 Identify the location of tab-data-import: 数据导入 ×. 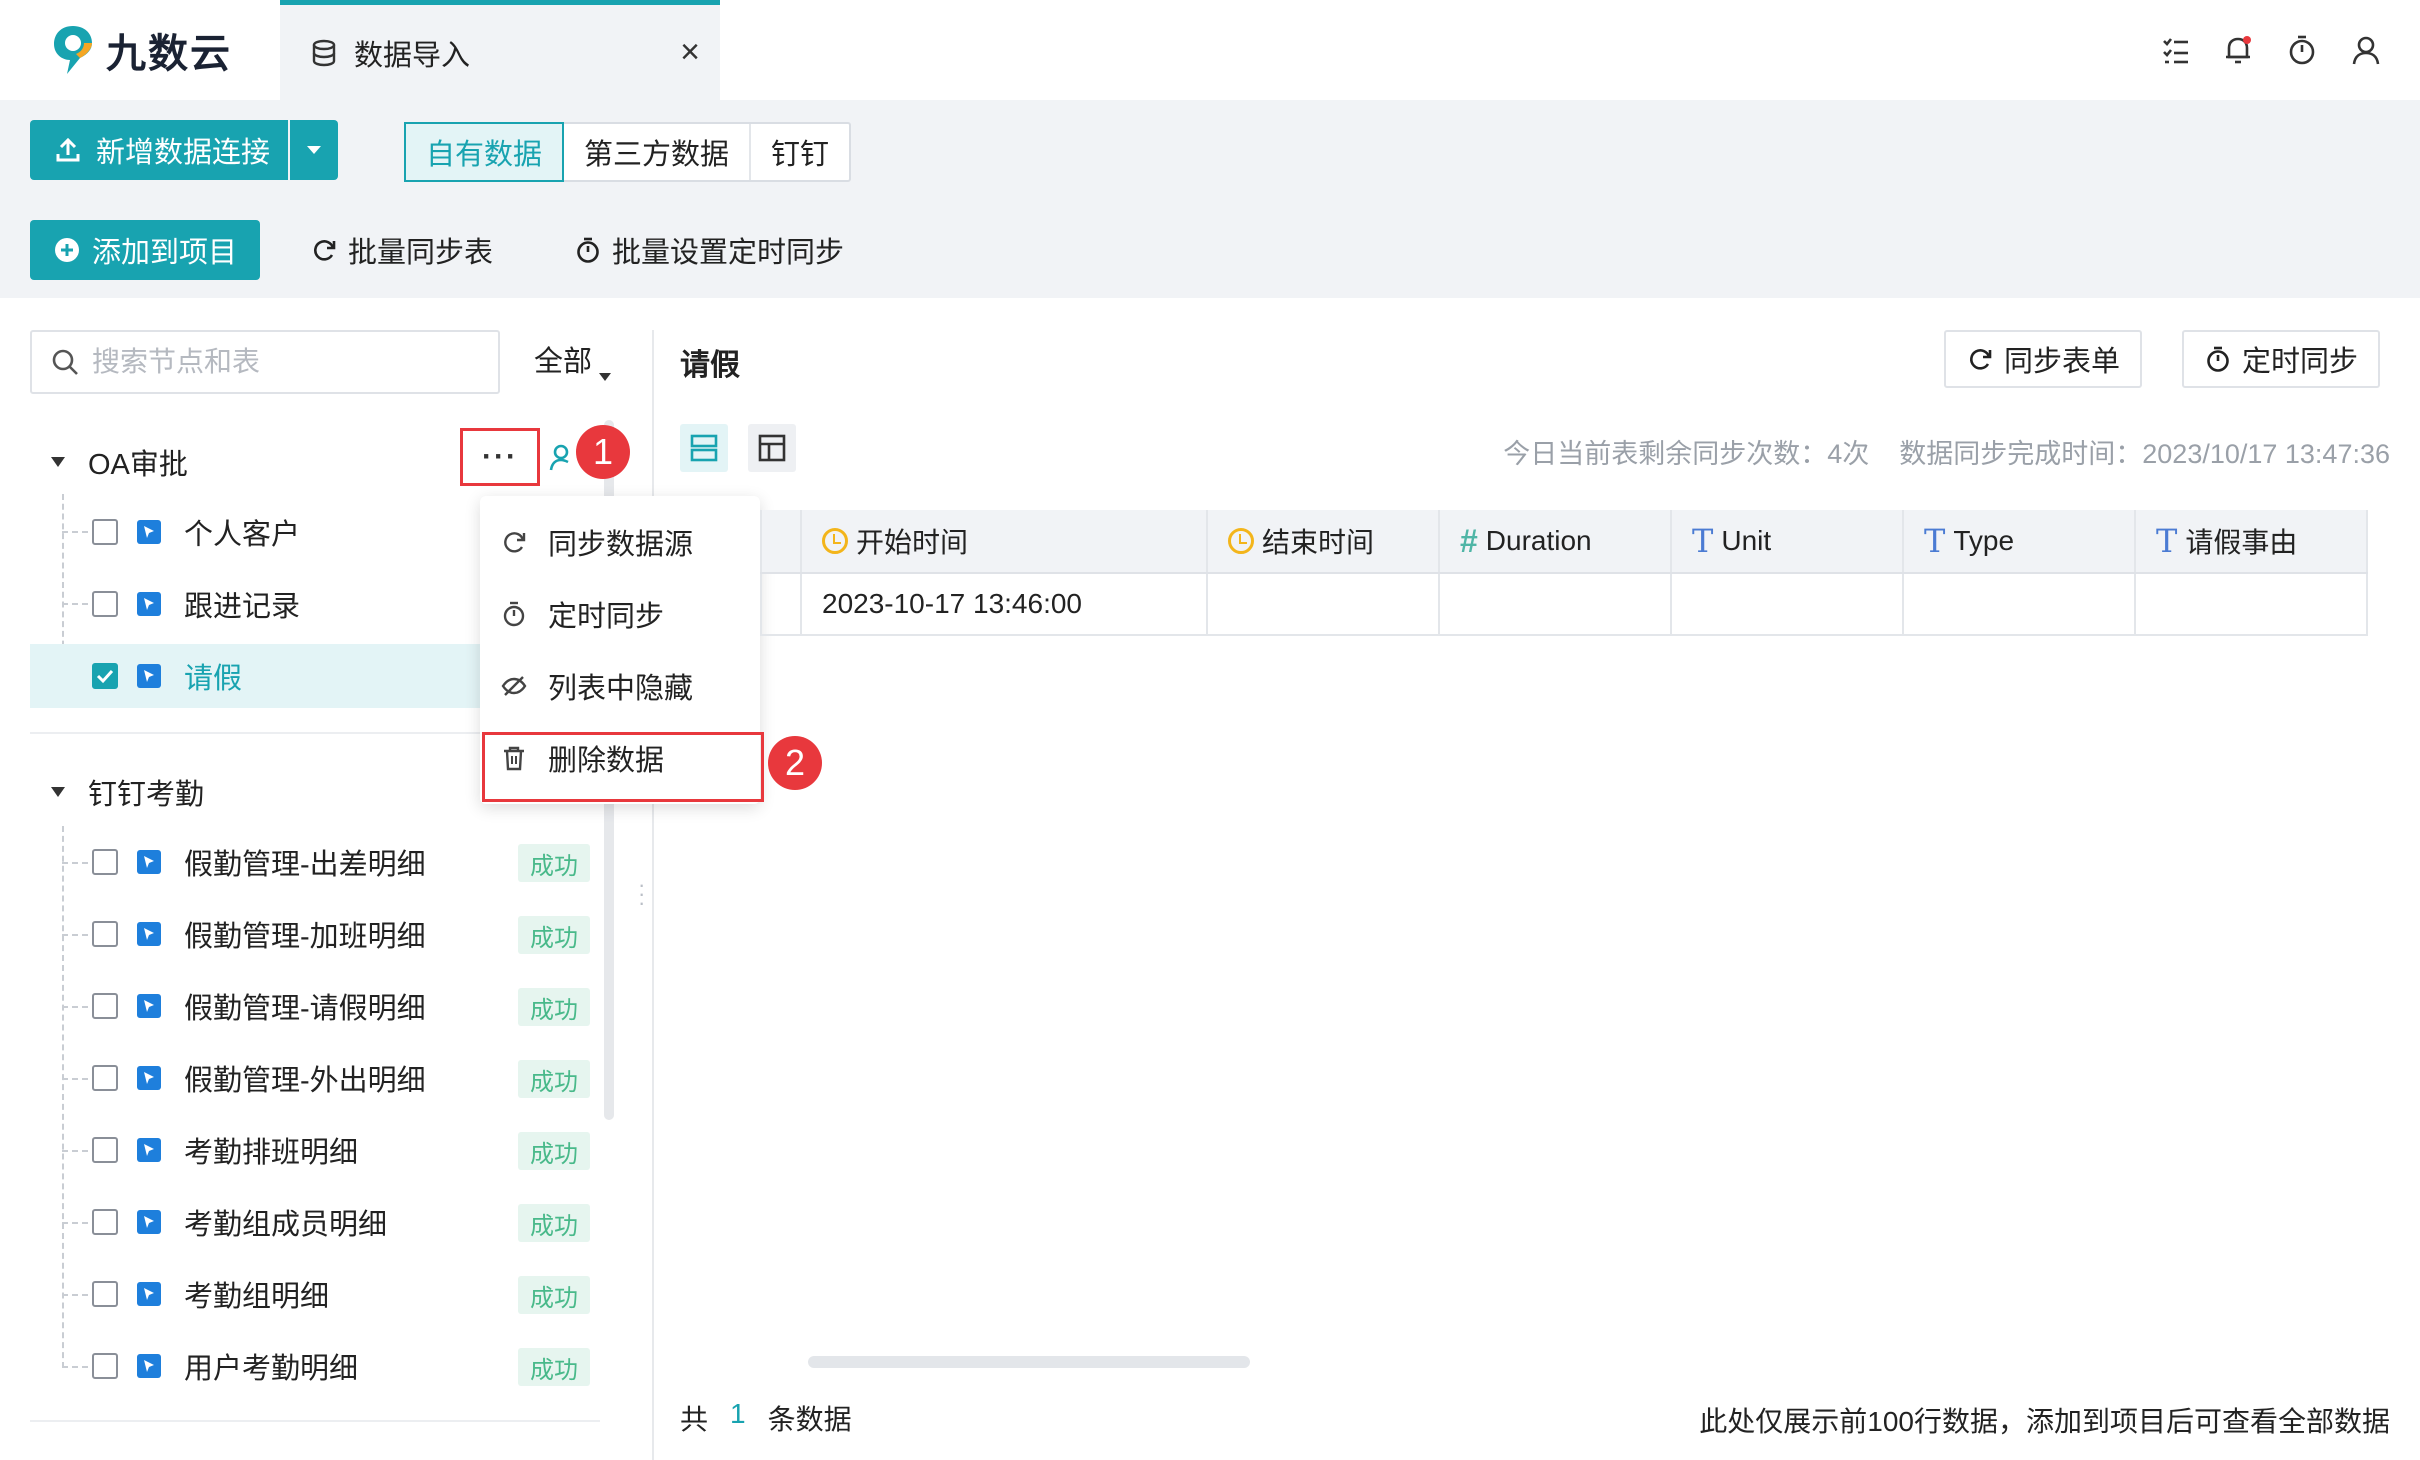
(500, 50).